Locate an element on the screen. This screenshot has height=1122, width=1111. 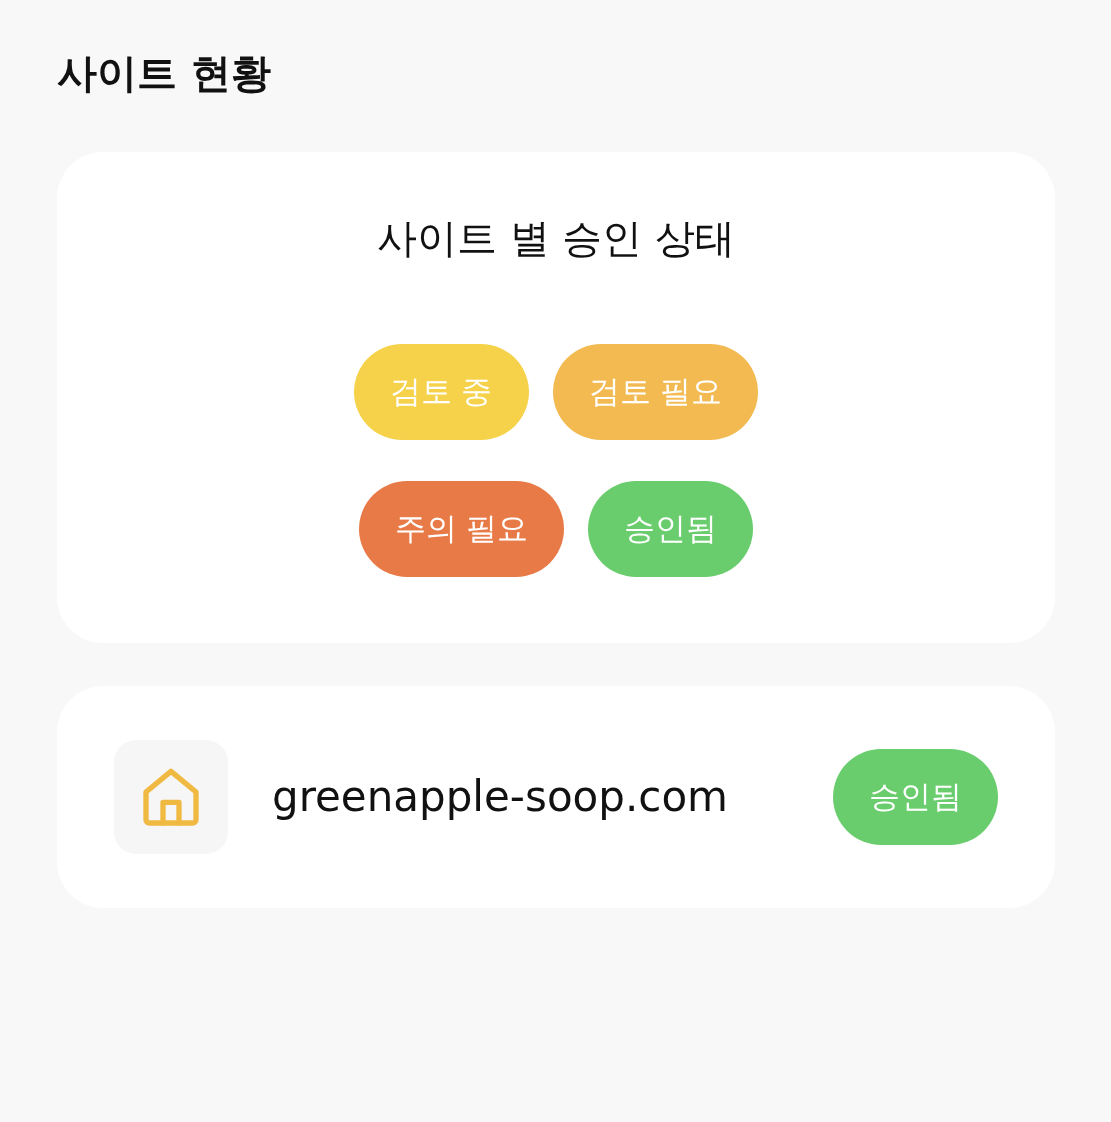
card-title: 사이트 별 승인 상태 is located at coordinates (556, 238).